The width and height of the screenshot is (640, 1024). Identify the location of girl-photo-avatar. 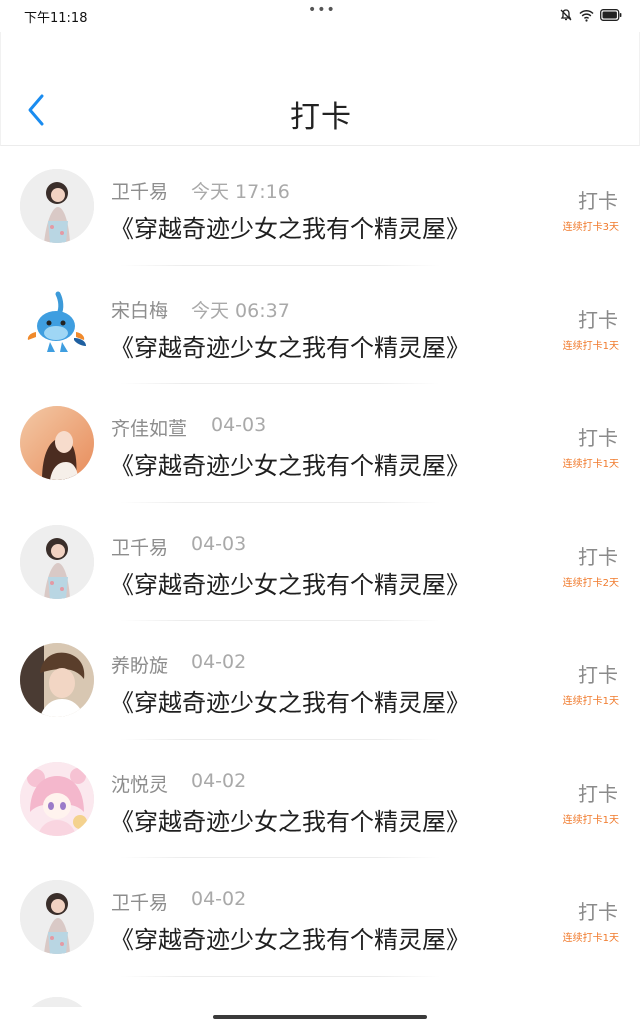
(57, 443).